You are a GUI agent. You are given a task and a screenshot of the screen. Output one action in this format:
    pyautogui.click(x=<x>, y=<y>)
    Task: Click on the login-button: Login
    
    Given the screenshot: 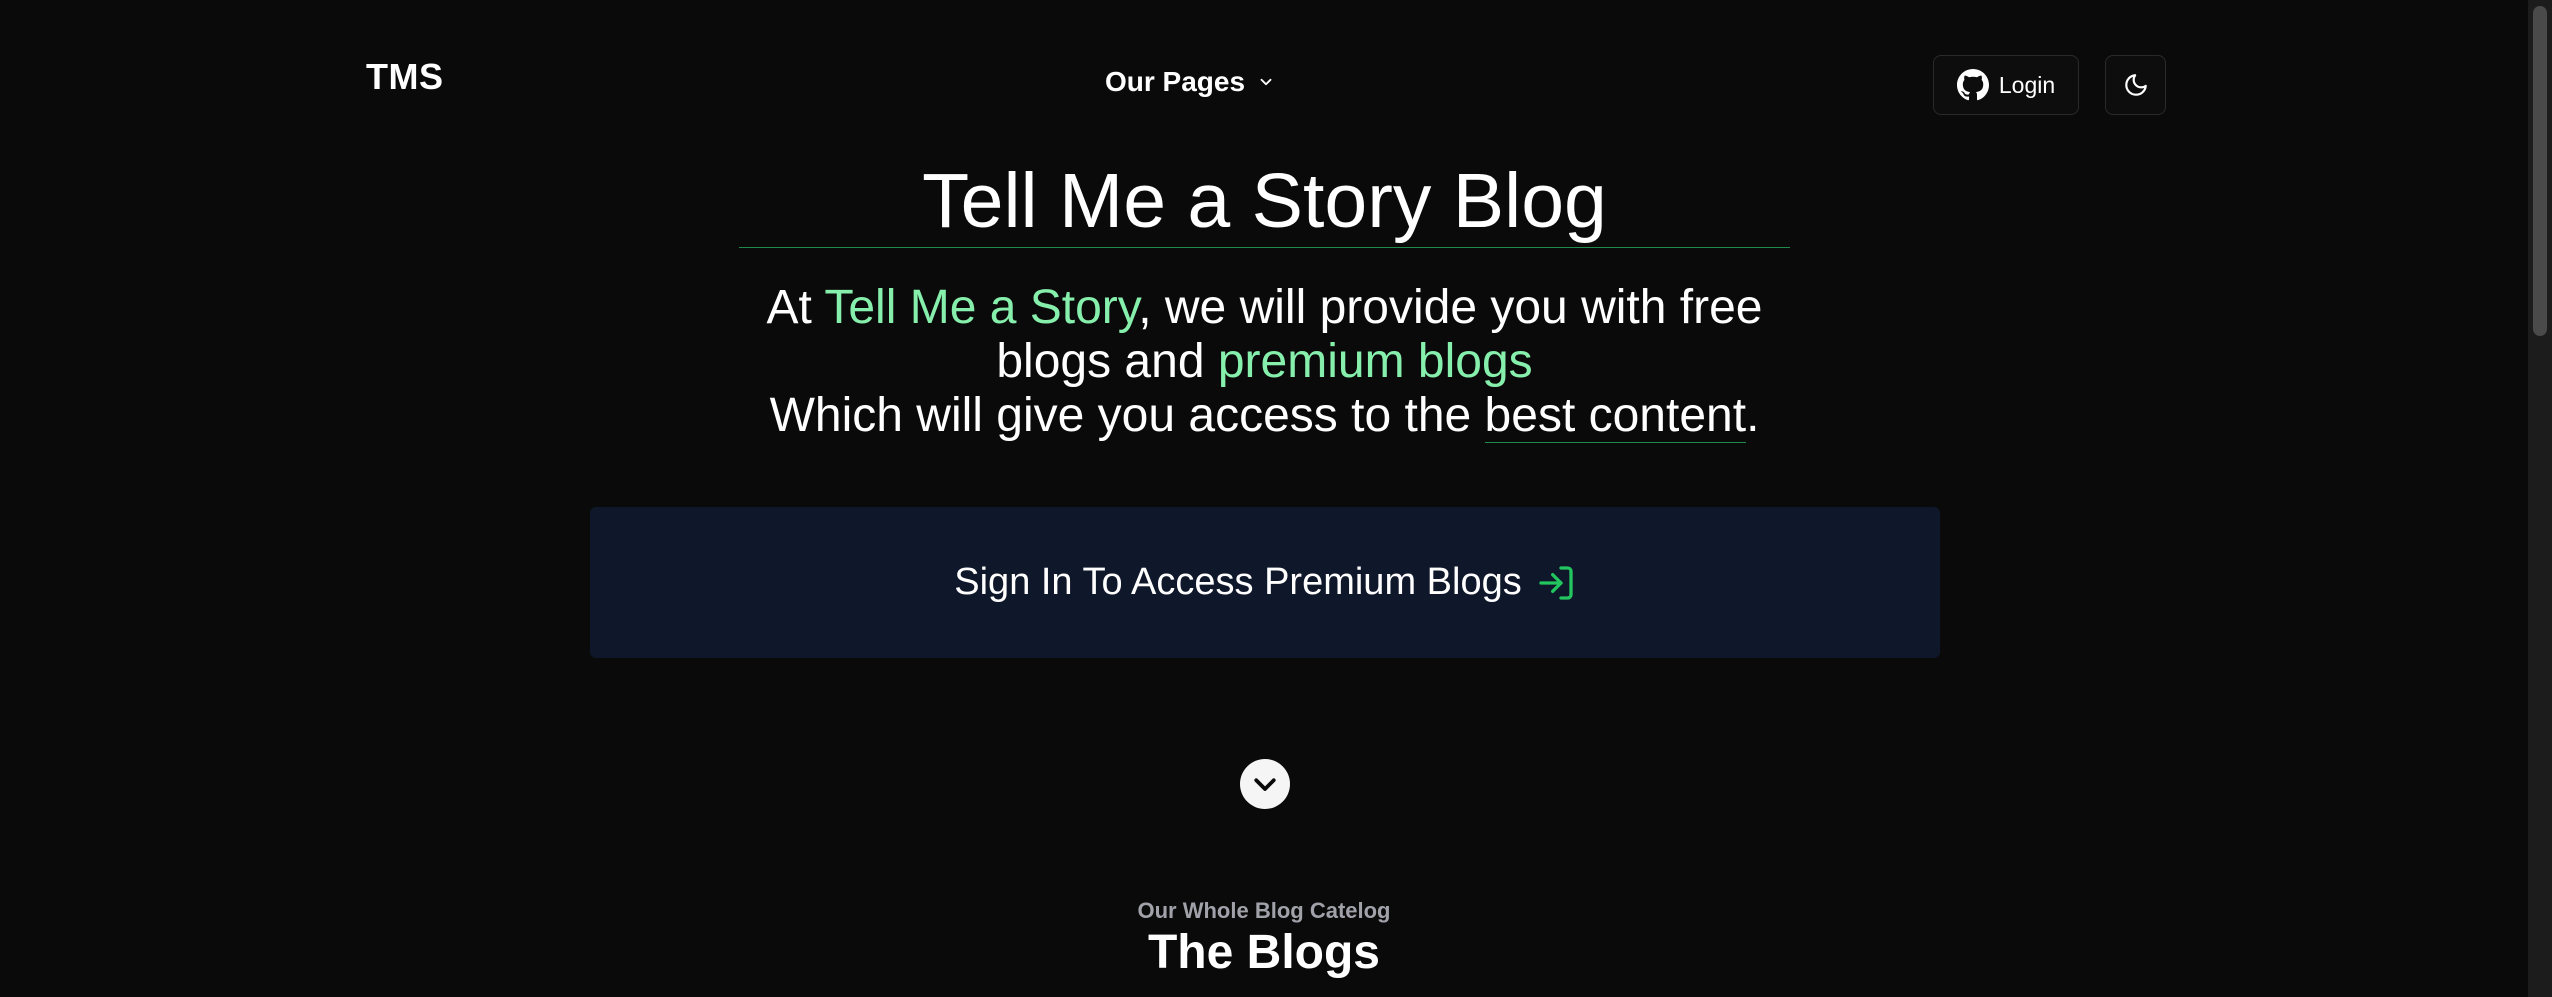 What is the action you would take?
    pyautogui.click(x=2006, y=85)
    